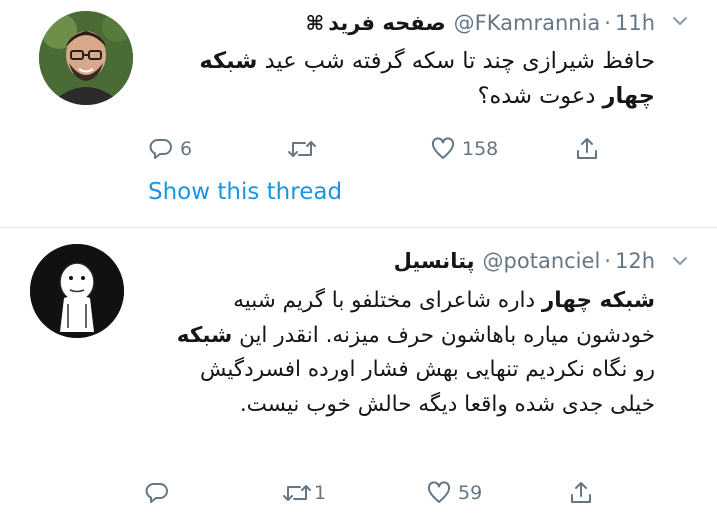 Image resolution: width=717 pixels, height=525 pixels. I want to click on tweet-header: ⌘ صفحه فرید @FKamrannia · 11h, so click(402, 23).